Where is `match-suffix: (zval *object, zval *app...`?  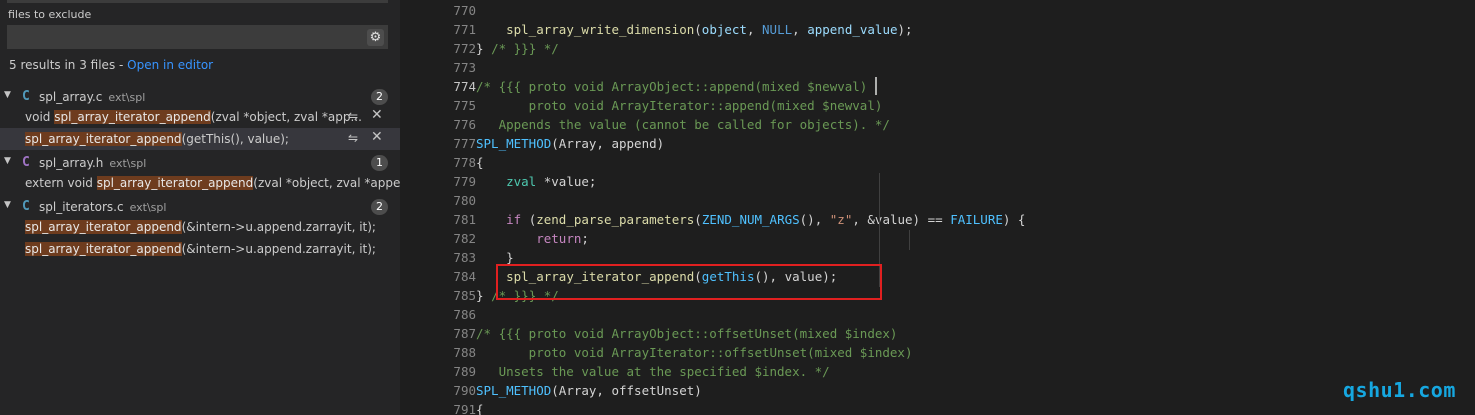 match-suffix: (zval *object, zval *app... is located at coordinates (286, 117).